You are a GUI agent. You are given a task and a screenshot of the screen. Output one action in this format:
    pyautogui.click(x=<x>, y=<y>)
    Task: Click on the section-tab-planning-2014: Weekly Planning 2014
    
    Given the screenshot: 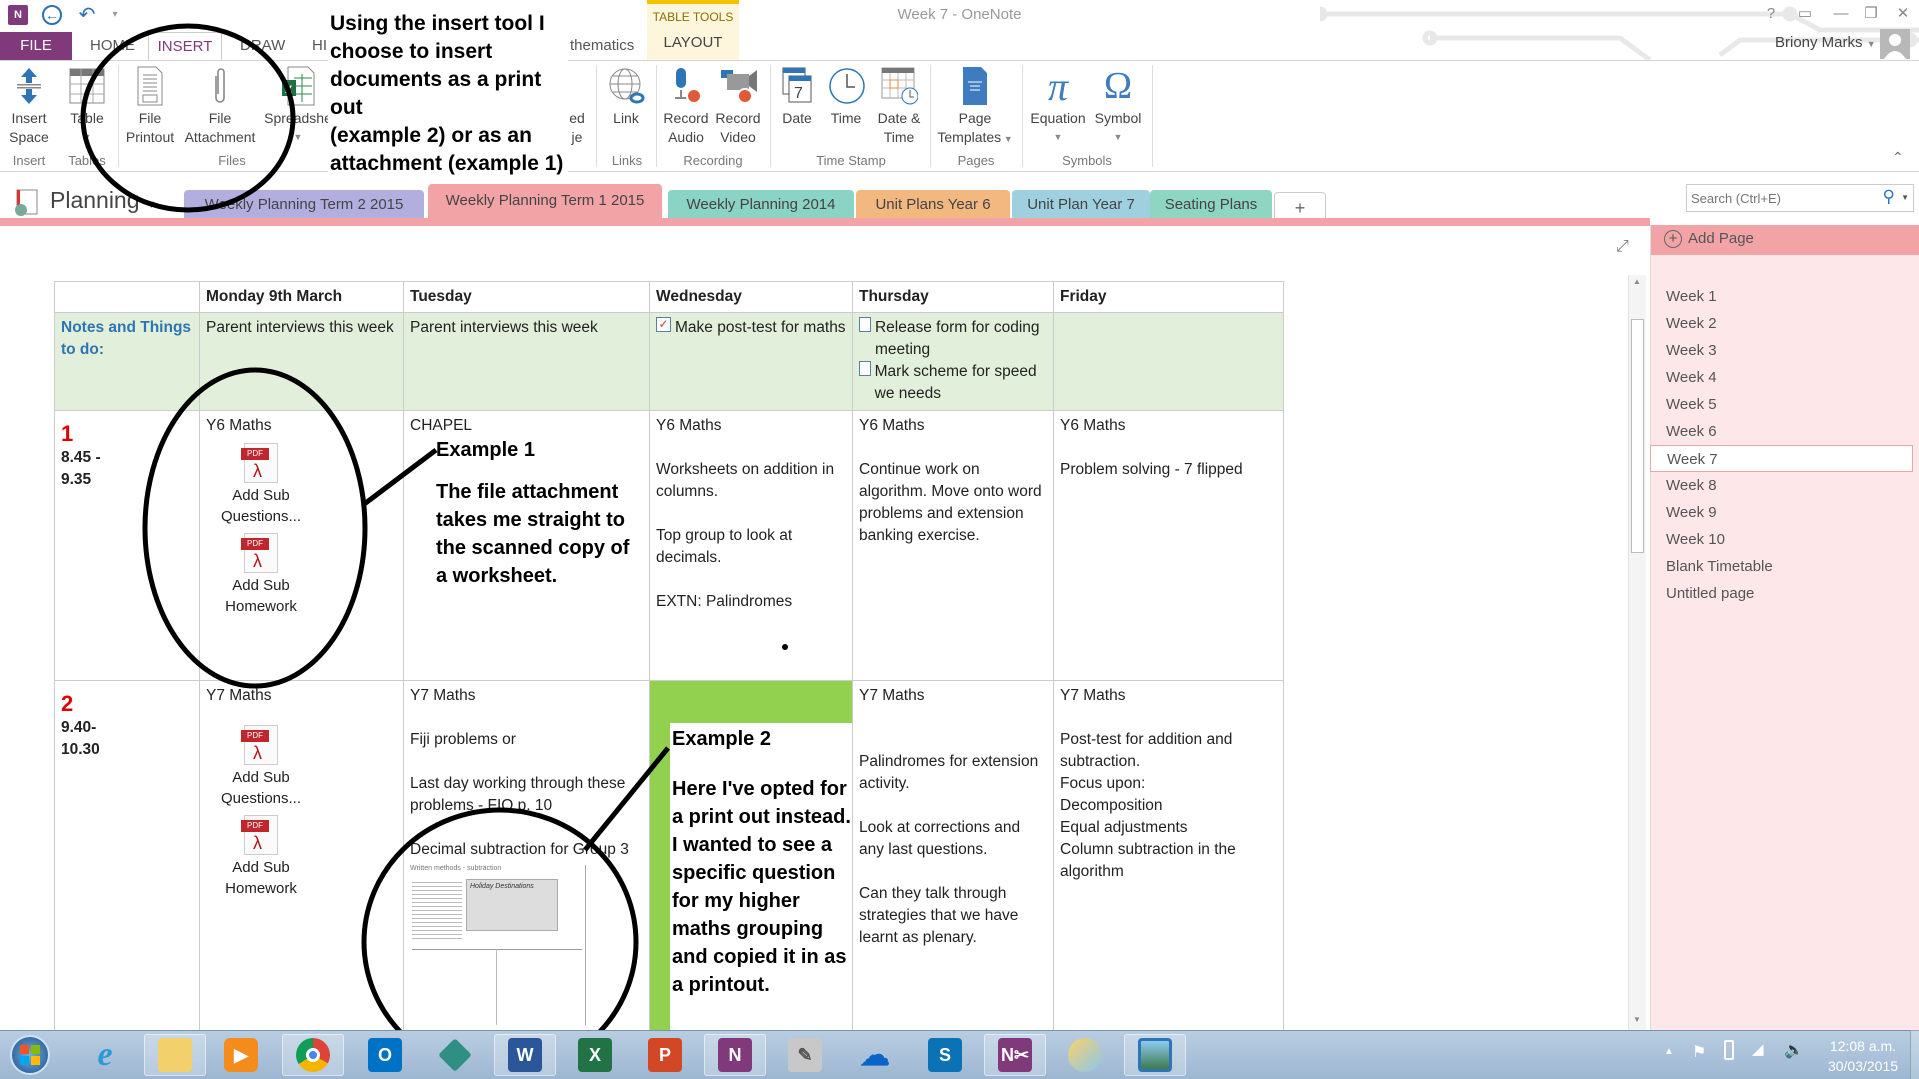 What is the action you would take?
    pyautogui.click(x=761, y=204)
    